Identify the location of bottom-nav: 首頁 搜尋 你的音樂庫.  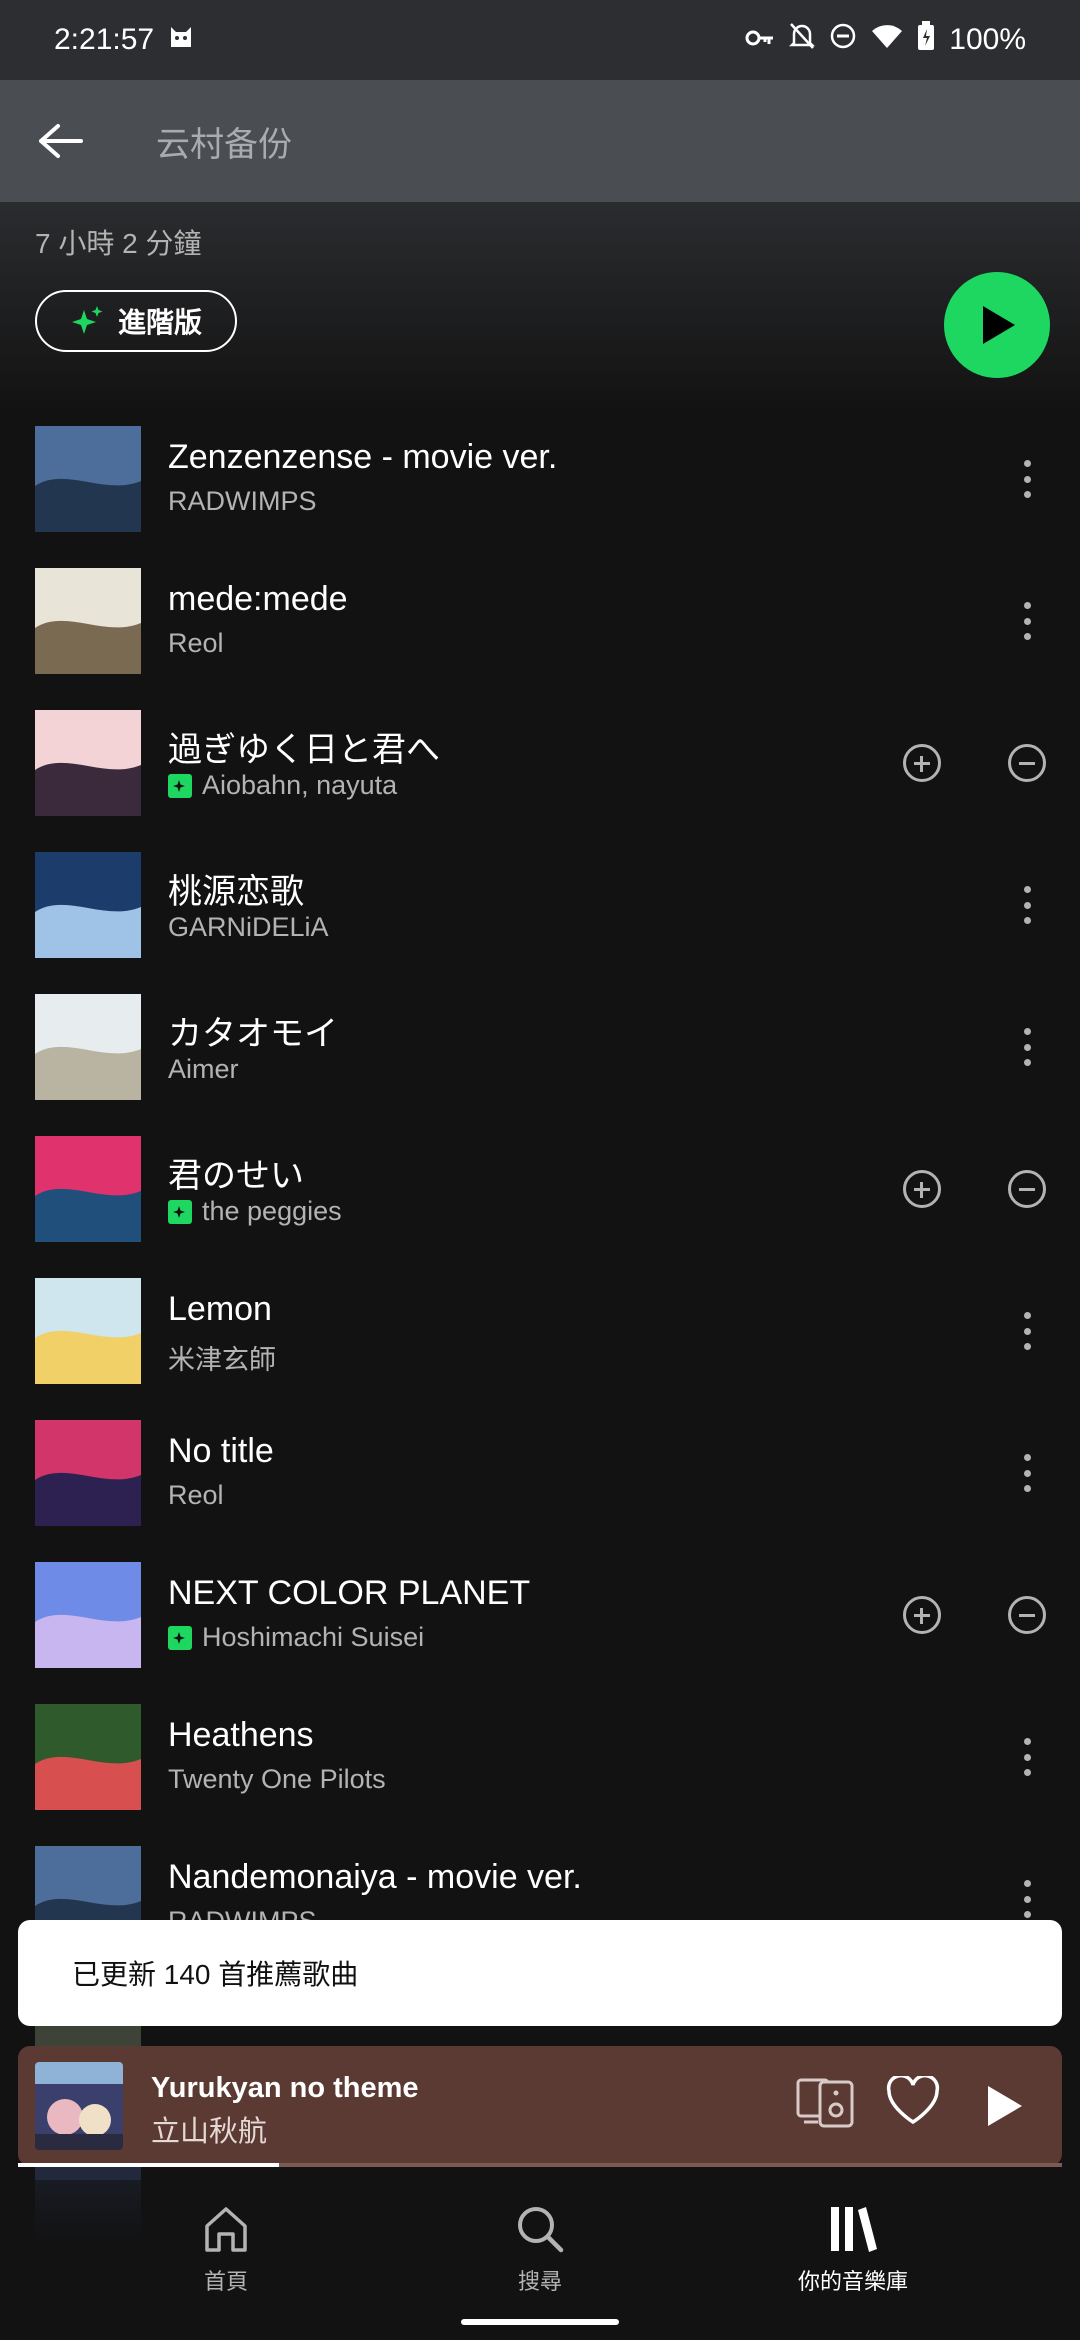
(540, 2260).